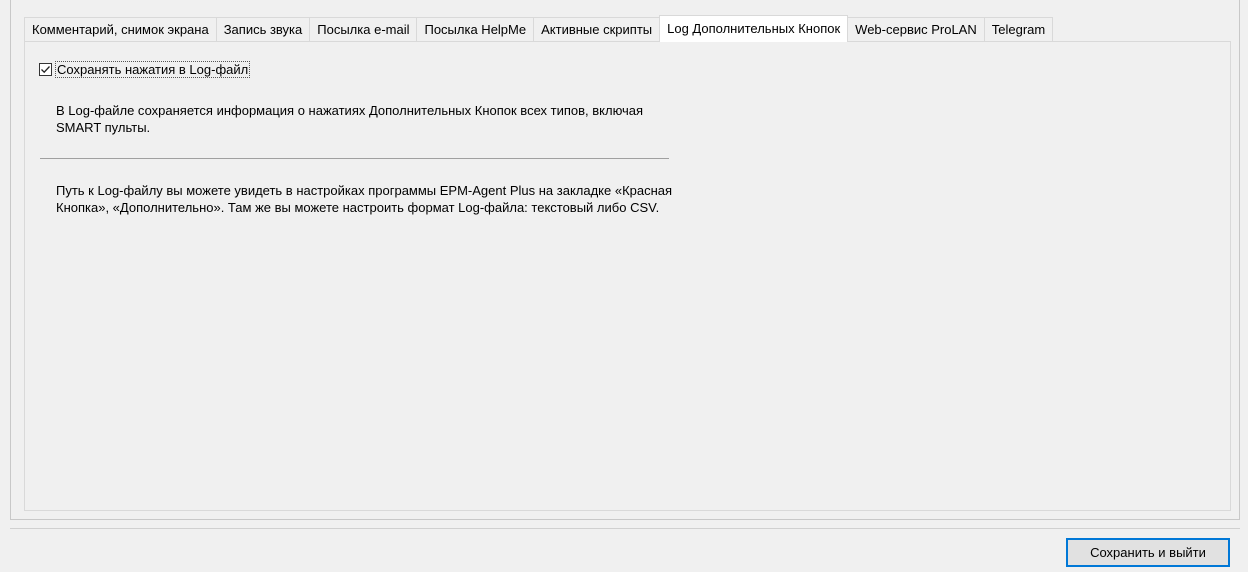 The width and height of the screenshot is (1248, 572). What do you see at coordinates (263, 29) in the screenshot?
I see `tab-sound-recording: Запись звука` at bounding box center [263, 29].